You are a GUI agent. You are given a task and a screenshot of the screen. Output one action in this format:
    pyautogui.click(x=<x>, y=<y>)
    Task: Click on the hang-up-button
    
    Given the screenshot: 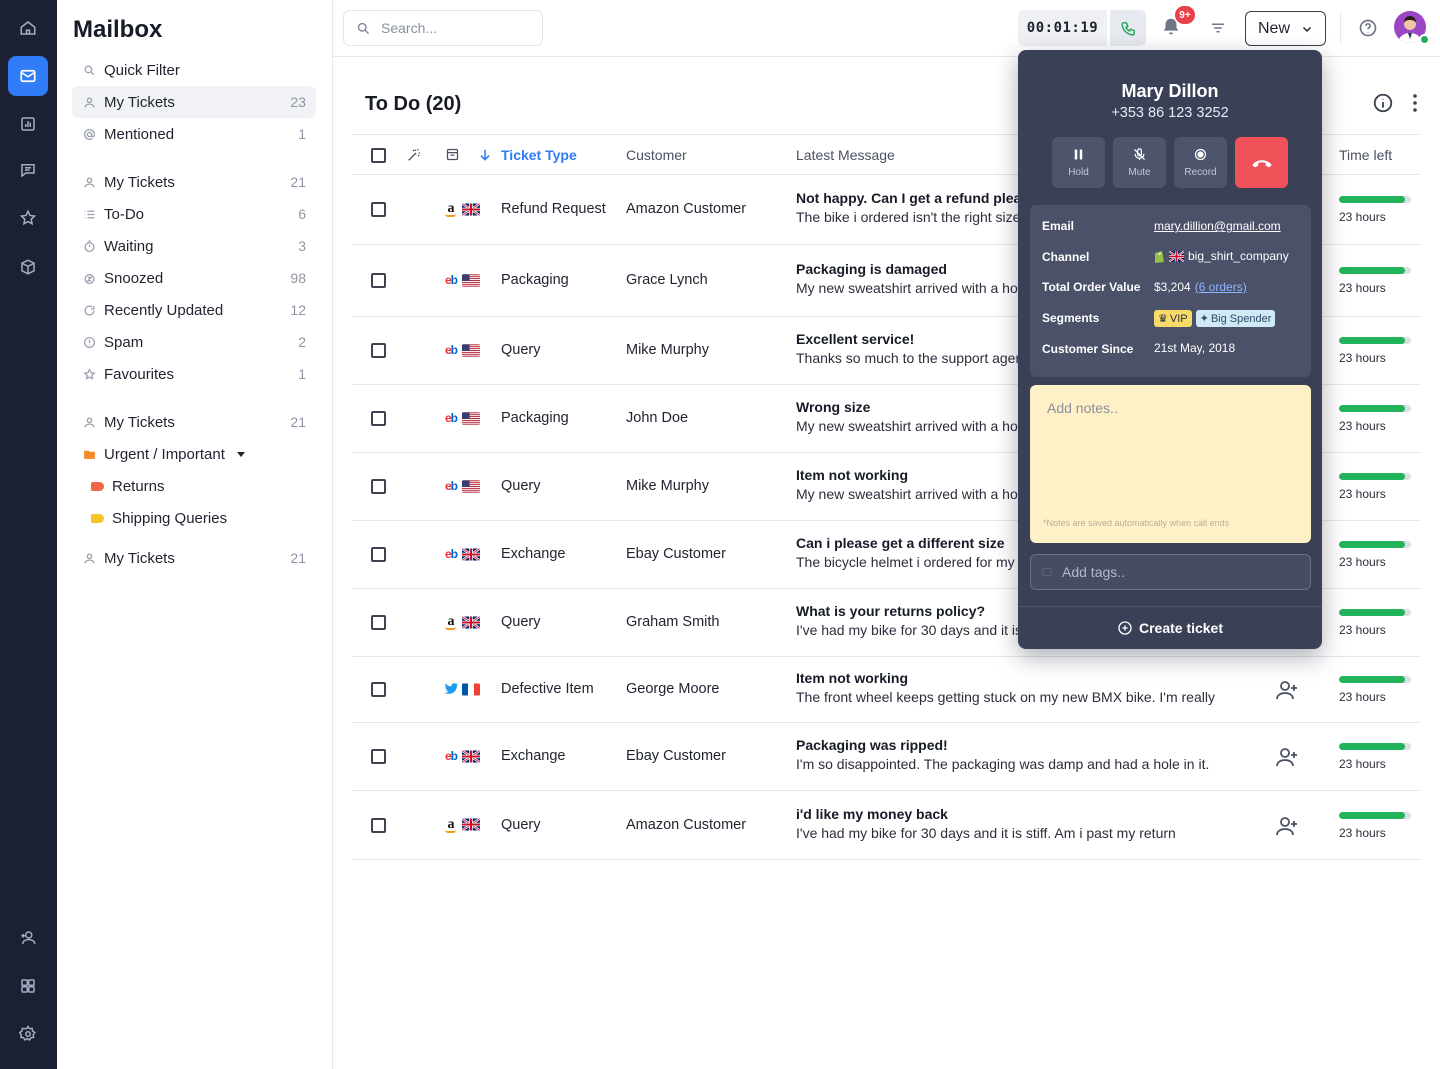 What is the action you would take?
    pyautogui.click(x=1261, y=162)
    